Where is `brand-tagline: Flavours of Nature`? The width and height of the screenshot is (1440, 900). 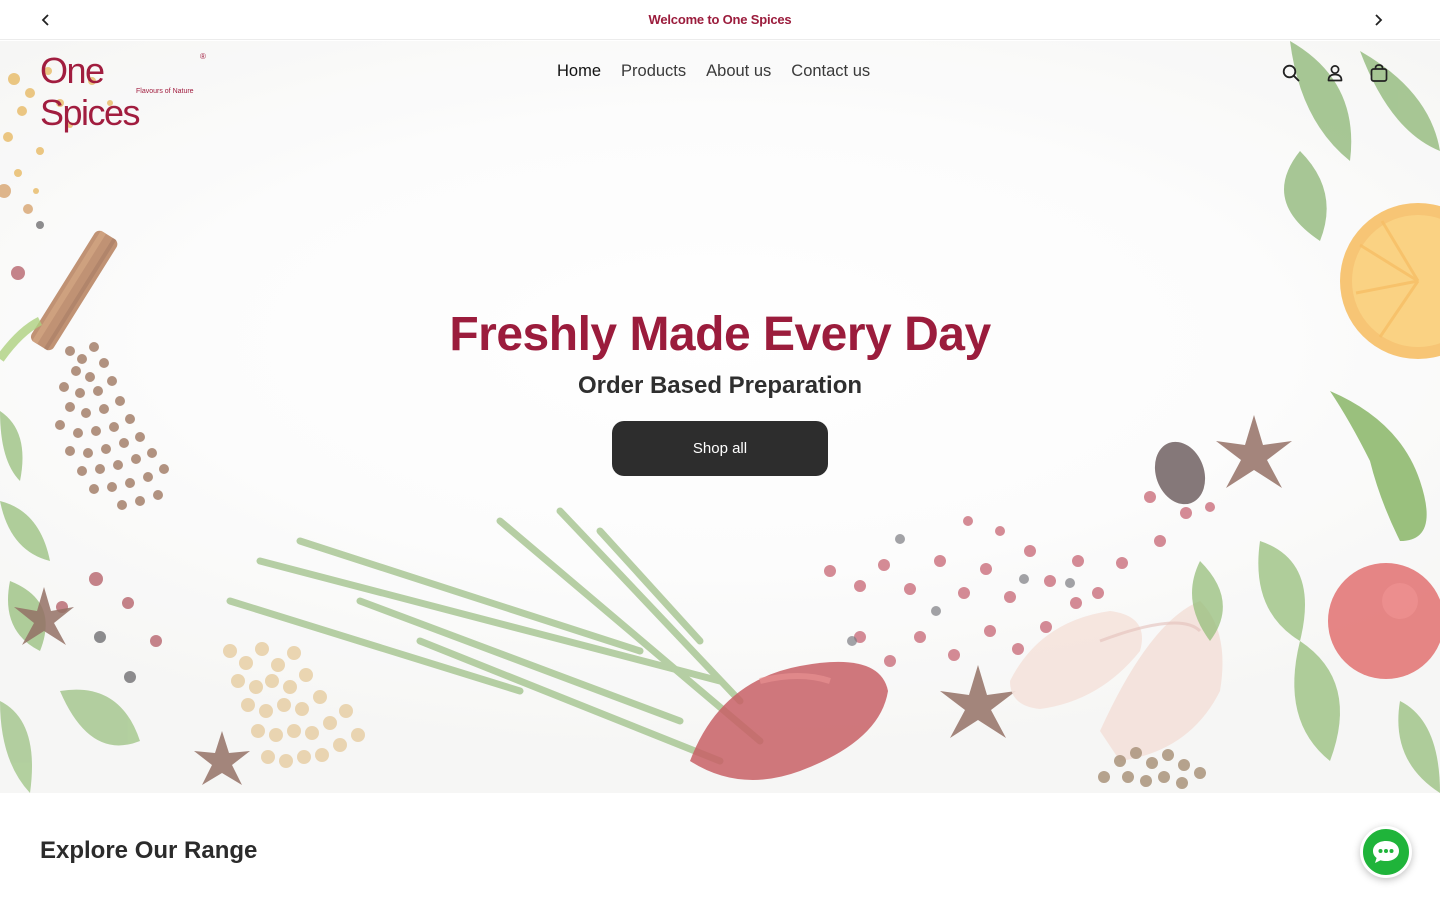
brand-tagline: Flavours of Nature is located at coordinates (165, 91).